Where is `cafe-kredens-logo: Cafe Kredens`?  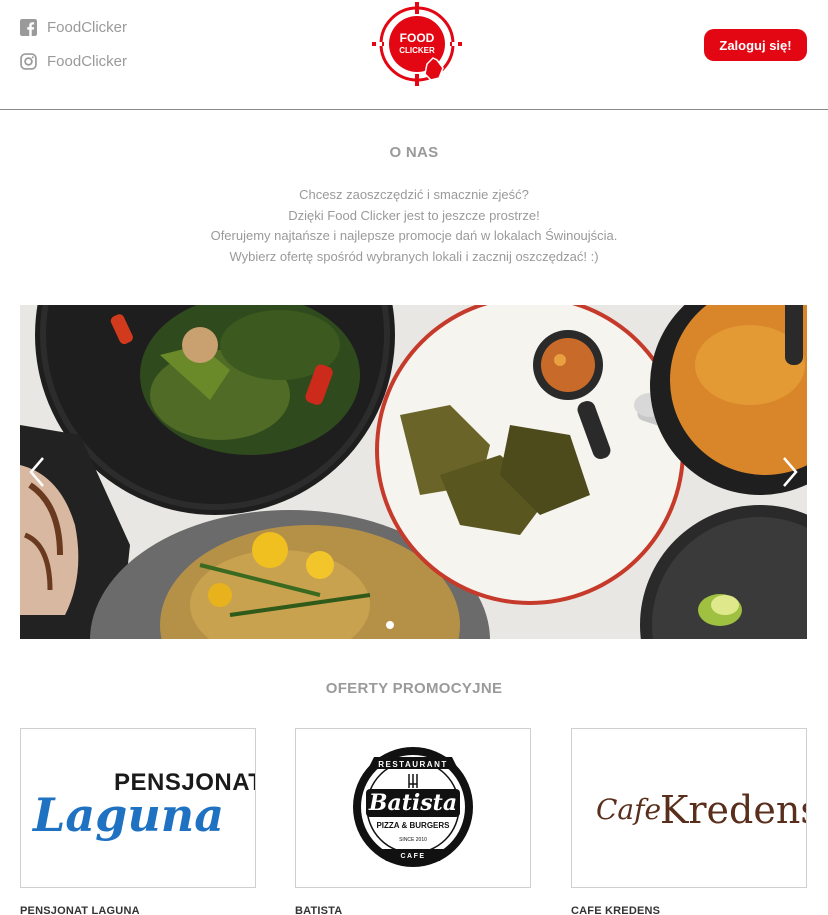
cafe-kredens-logo: Cafe Kredens is located at coordinates (708, 810).